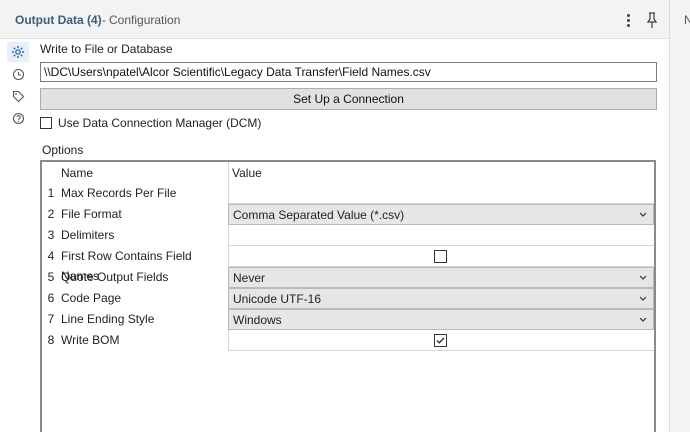 This screenshot has width=690, height=432. What do you see at coordinates (46, 123) in the screenshot?
I see `dcm-checkbox` at bounding box center [46, 123].